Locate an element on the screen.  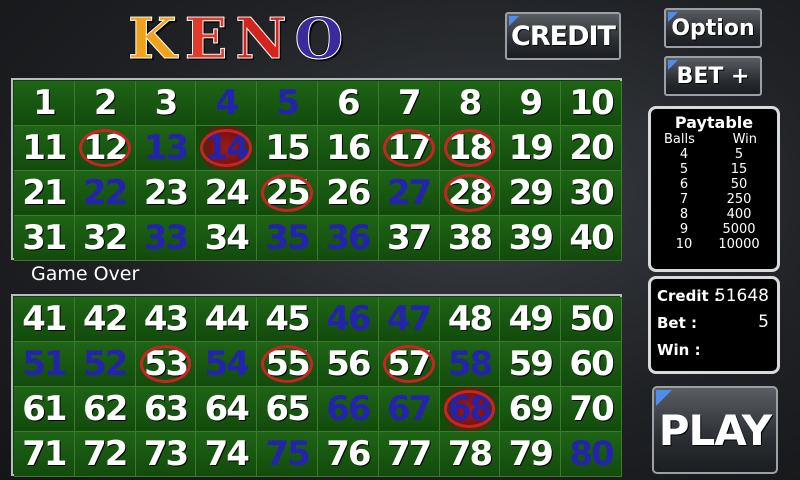
number-cell-2: 2 is located at coordinates (105, 103).